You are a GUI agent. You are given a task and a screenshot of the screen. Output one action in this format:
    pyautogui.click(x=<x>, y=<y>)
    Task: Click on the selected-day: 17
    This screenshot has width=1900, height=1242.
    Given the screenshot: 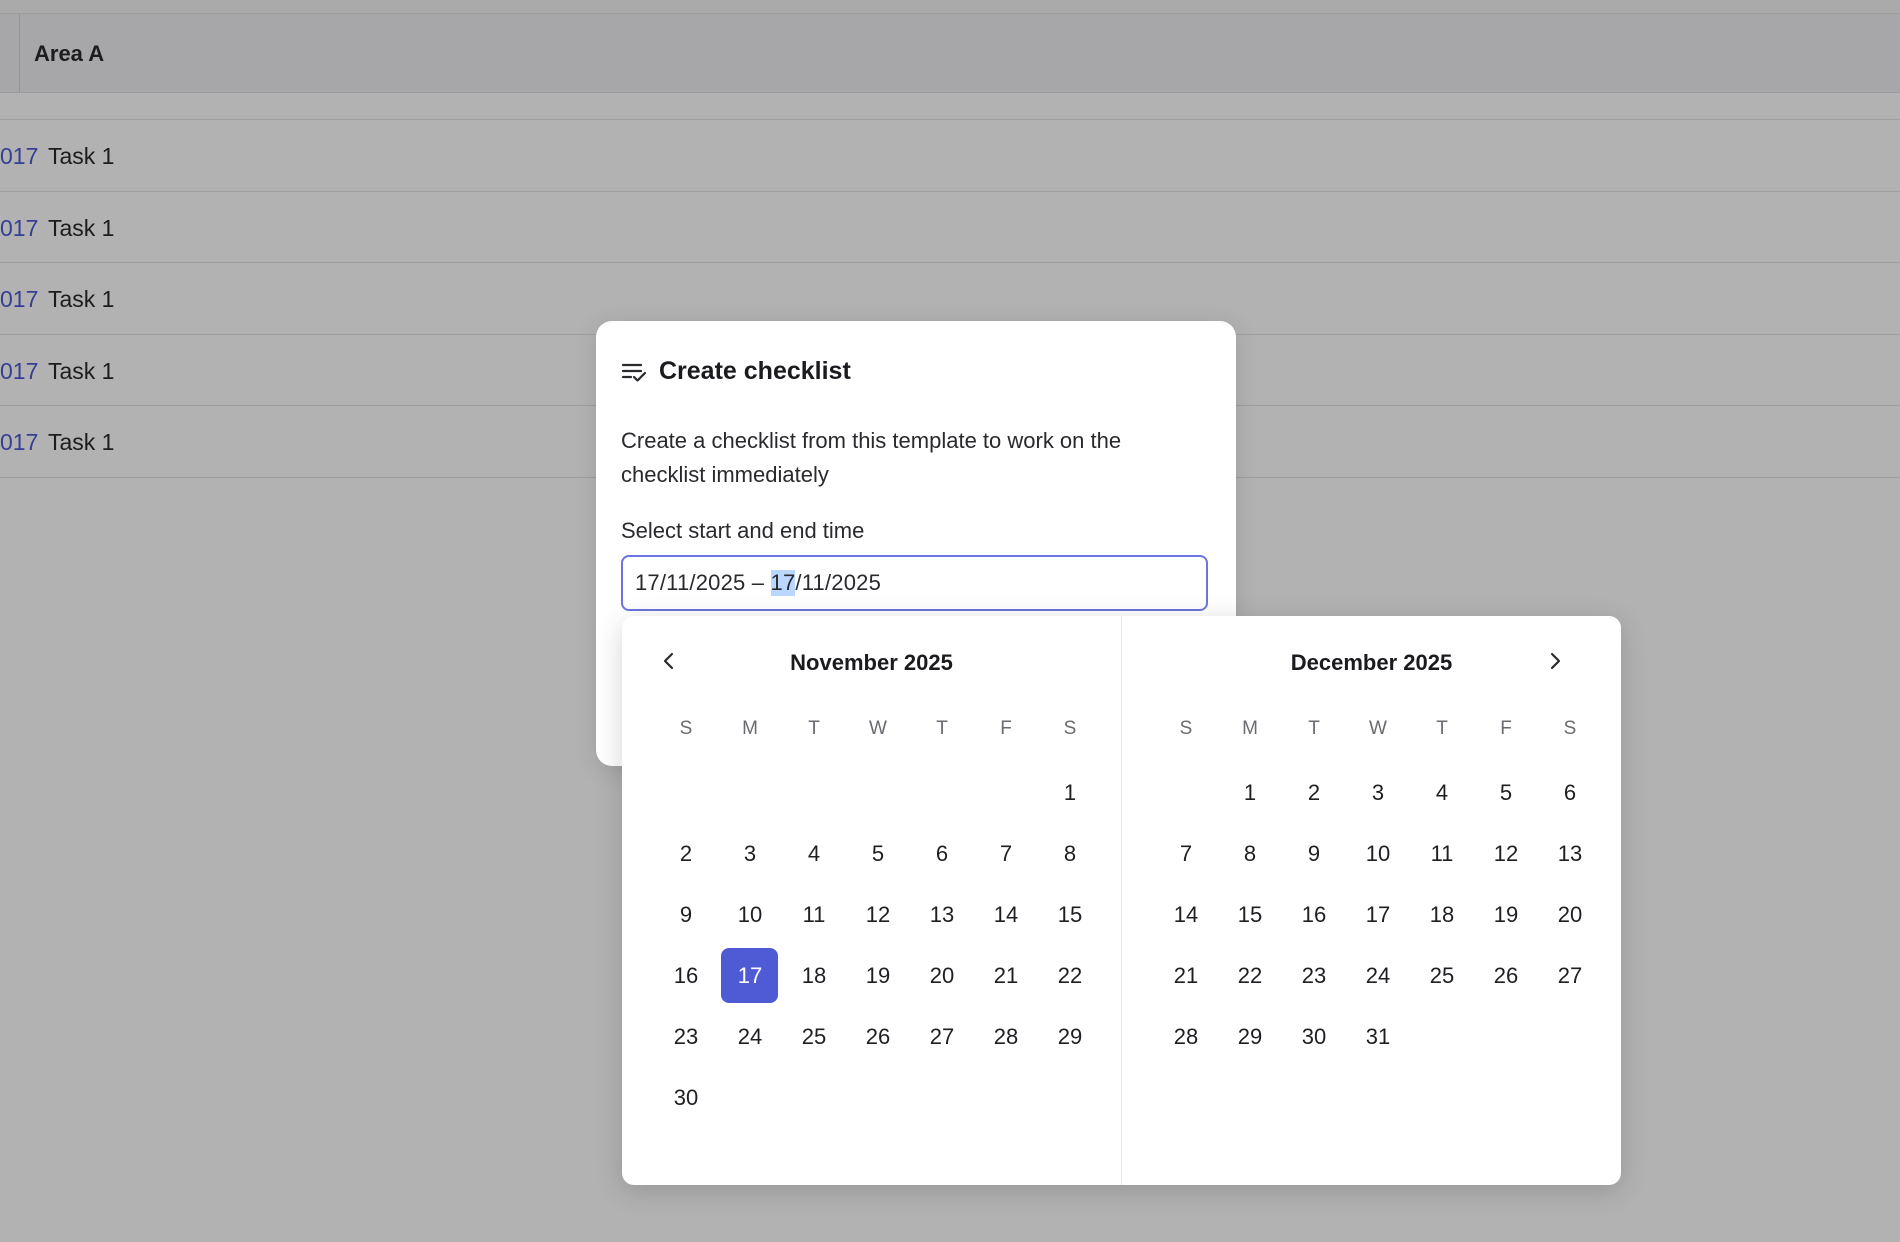 What is the action you would take?
    pyautogui.click(x=750, y=975)
    